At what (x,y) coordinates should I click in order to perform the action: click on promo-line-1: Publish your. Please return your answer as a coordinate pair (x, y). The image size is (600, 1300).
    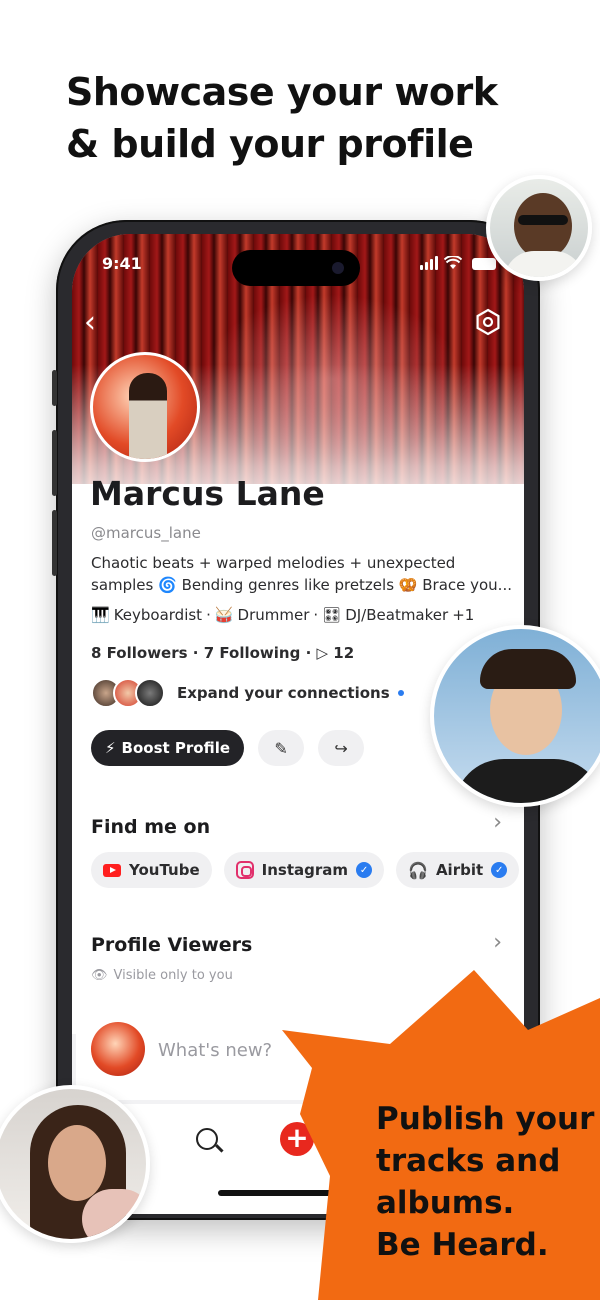
    Looking at the image, I should click on (485, 1119).